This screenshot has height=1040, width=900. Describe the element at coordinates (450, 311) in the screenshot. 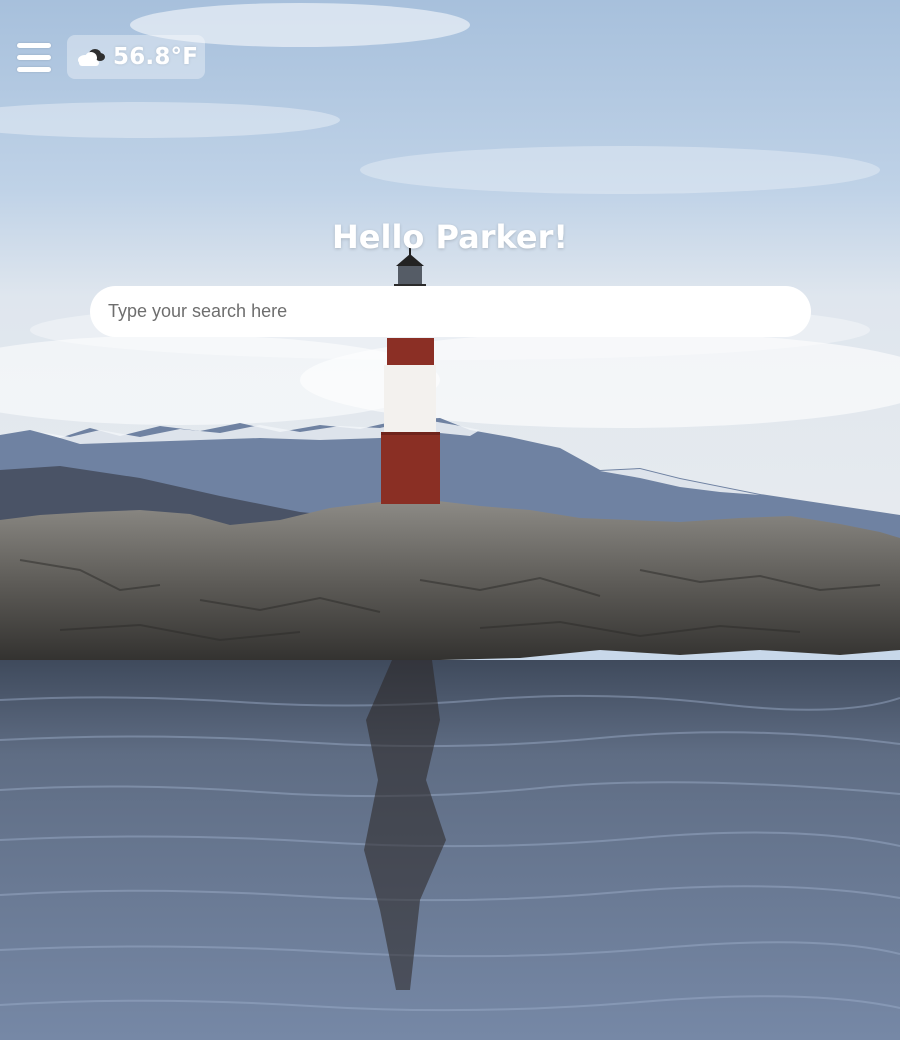

I see `search-input` at that location.